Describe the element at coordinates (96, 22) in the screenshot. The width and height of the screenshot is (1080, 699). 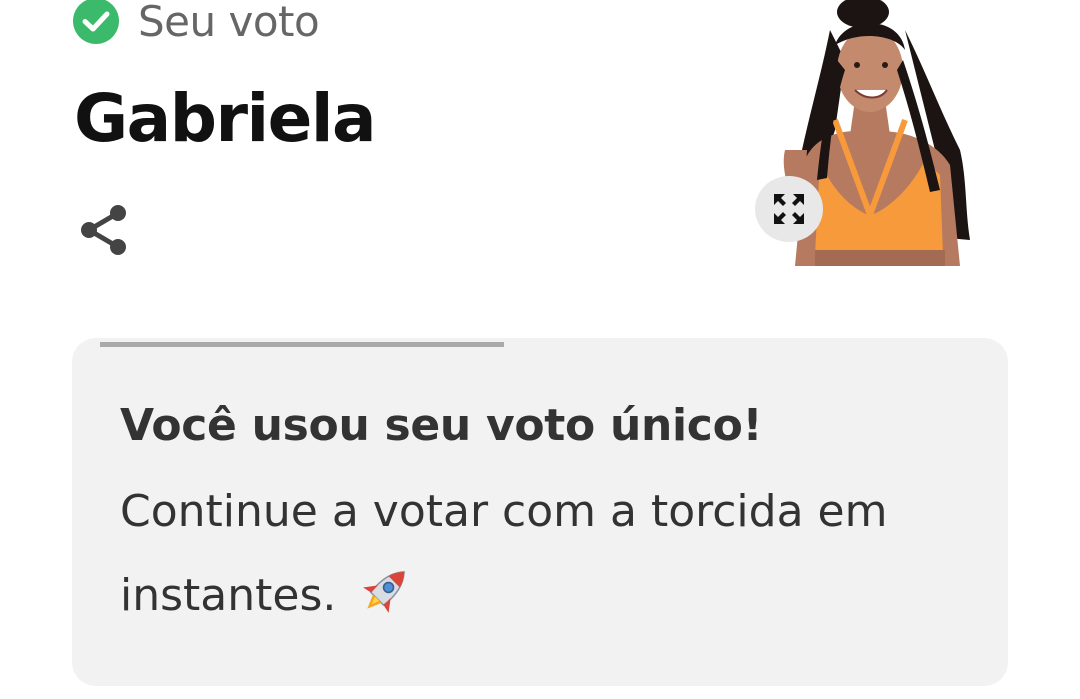
I see `check-circle-icon` at that location.